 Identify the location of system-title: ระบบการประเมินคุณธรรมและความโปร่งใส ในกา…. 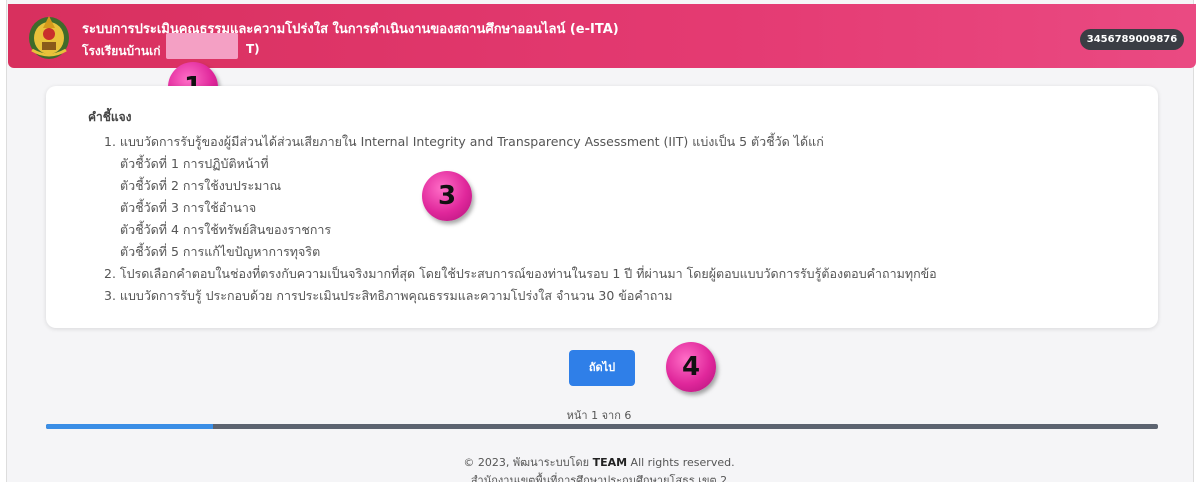
(350, 29).